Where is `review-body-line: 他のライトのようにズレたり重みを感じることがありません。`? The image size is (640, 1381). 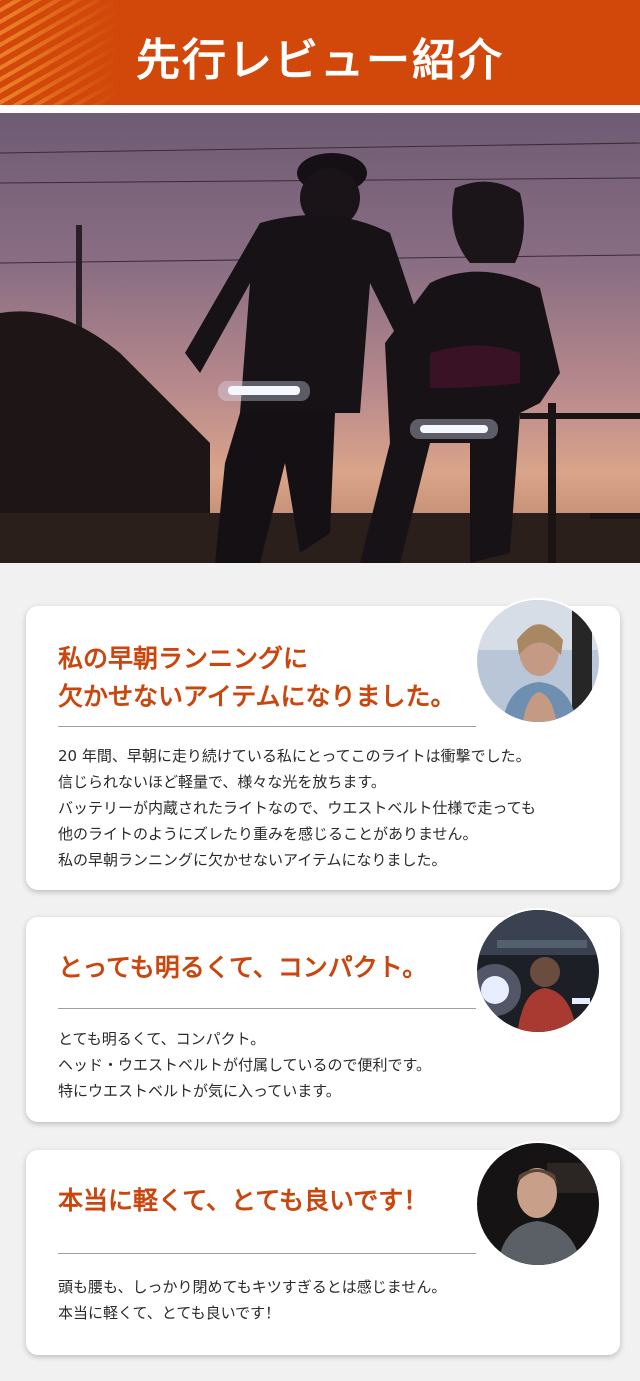 review-body-line: 他のライトのようにズレたり重みを感じることがありません。 is located at coordinates (268, 834).